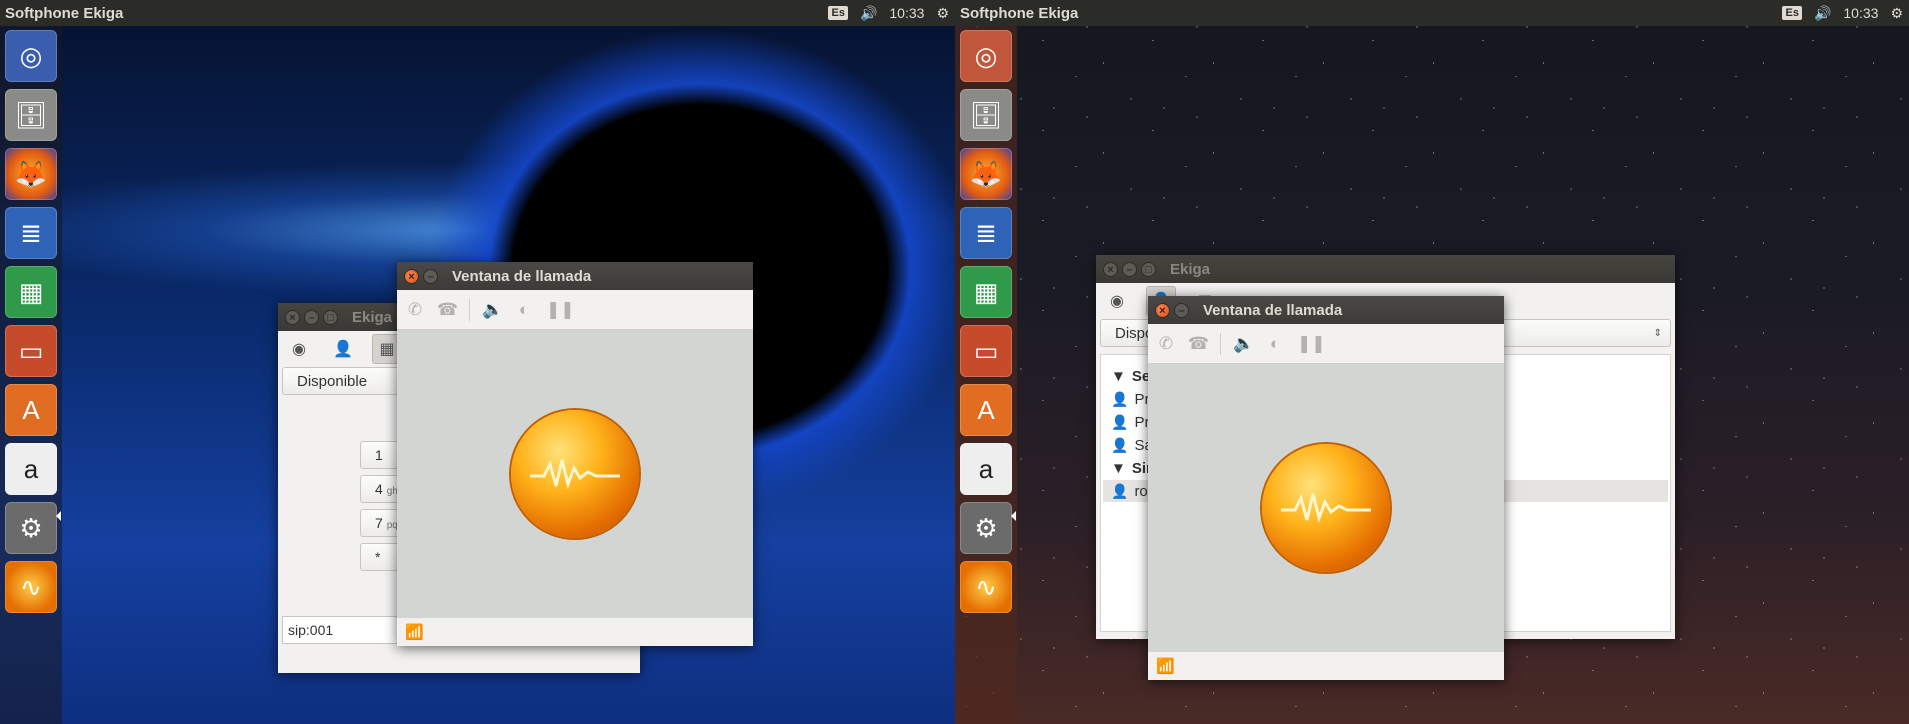 The height and width of the screenshot is (724, 1909). Describe the element at coordinates (1657, 333) in the screenshot. I see `spinner-arrows-icon: ⇕` at that location.